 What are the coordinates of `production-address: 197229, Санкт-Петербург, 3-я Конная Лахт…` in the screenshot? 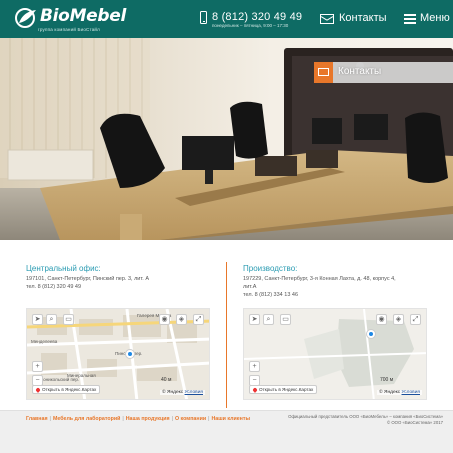 It's located at (338, 287).